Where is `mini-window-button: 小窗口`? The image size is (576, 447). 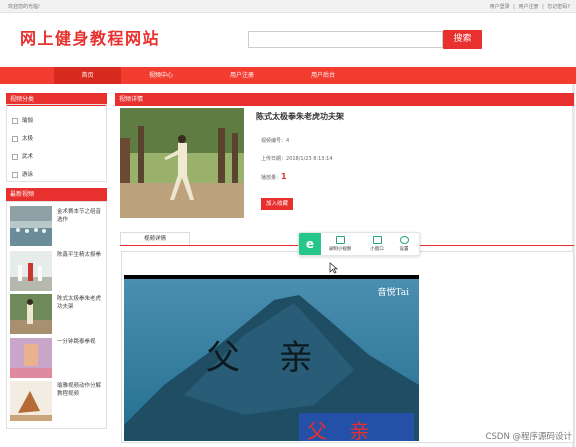 mini-window-button: 小窗口 is located at coordinates (377, 244).